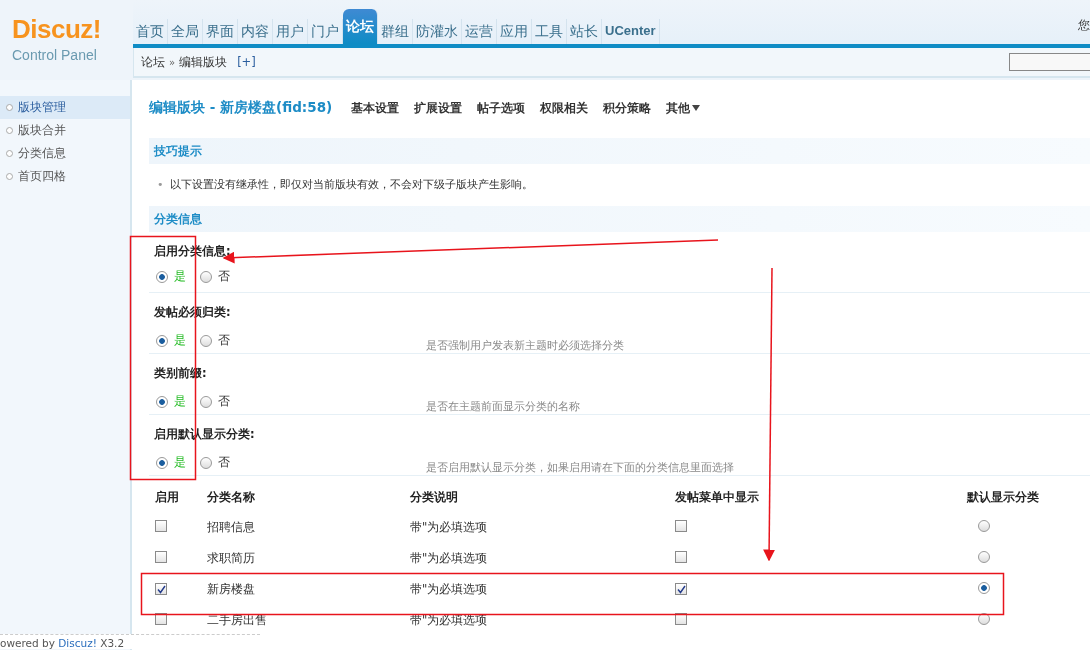 The height and width of the screenshot is (650, 1090). Describe the element at coordinates (57, 29) in the screenshot. I see `logo-text: Discuz!` at that location.